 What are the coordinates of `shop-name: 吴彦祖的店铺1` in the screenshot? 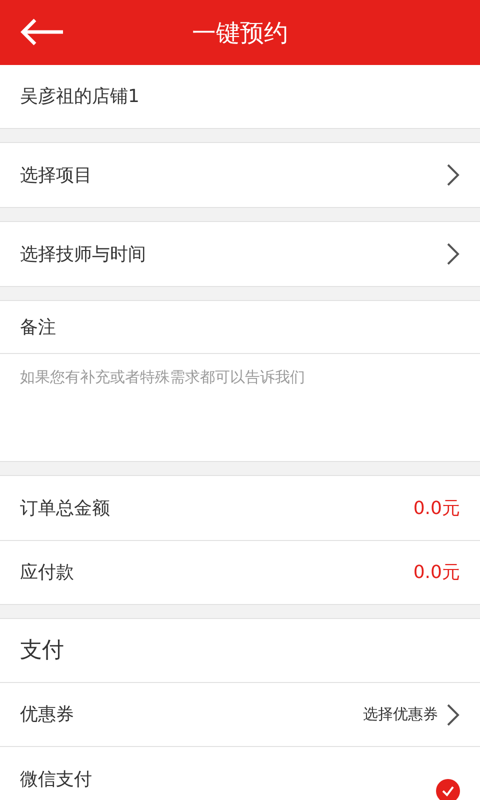 It's located at (80, 97).